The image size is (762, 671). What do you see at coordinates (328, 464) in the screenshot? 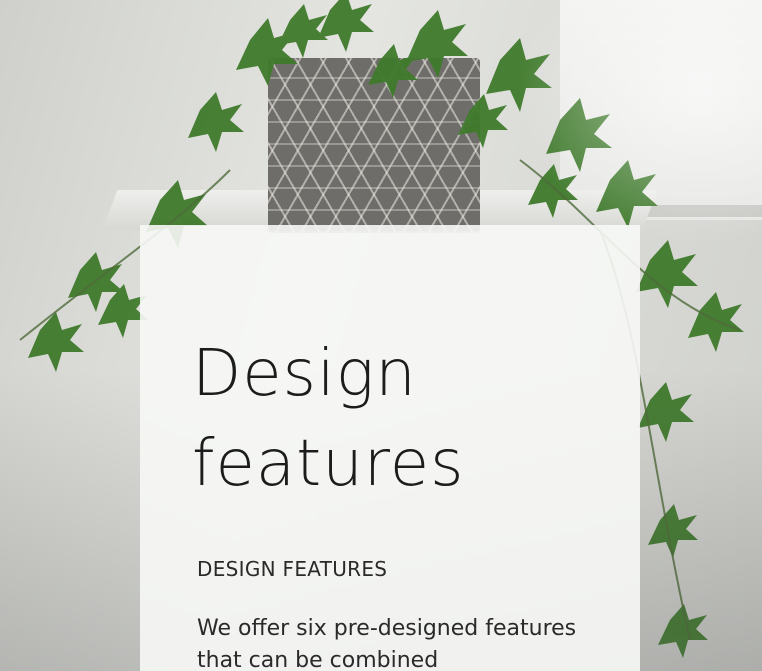
I see `card-title-line-2: features` at bounding box center [328, 464].